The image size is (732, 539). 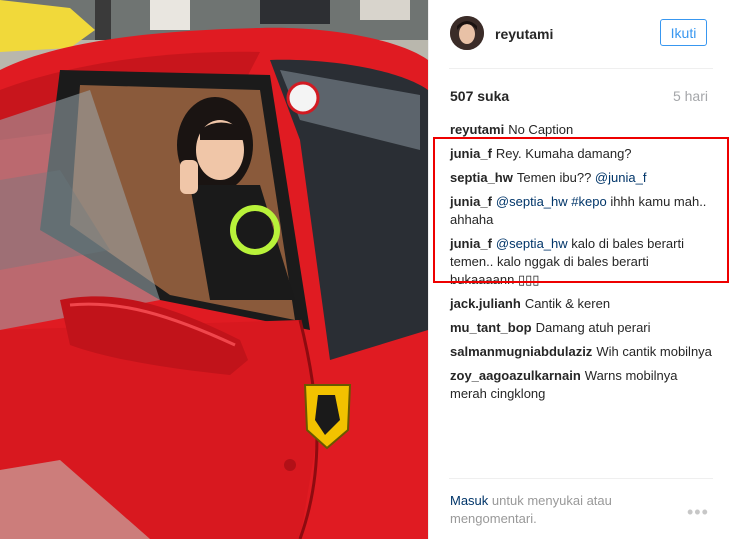 What do you see at coordinates (469, 500) in the screenshot?
I see `login-link: Masuk` at bounding box center [469, 500].